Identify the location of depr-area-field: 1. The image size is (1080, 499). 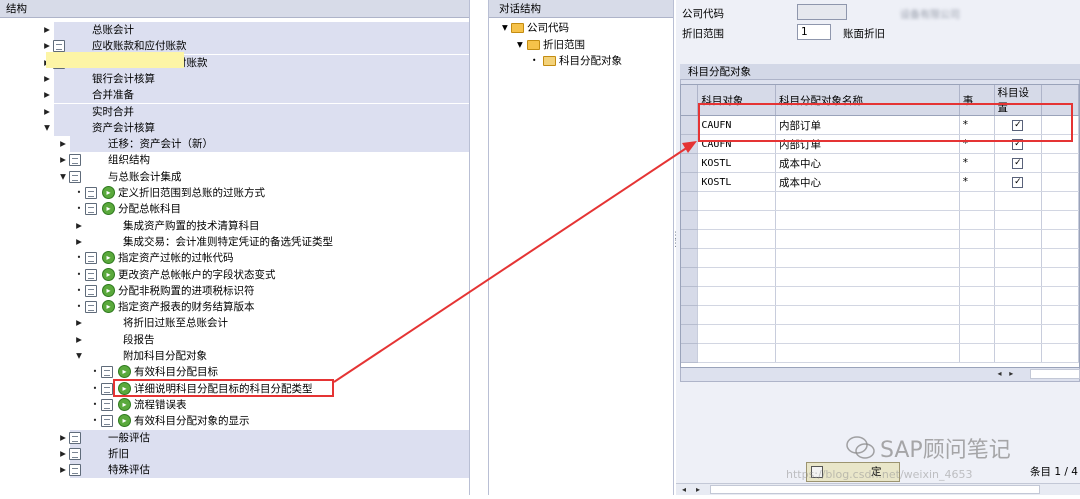
(814, 32).